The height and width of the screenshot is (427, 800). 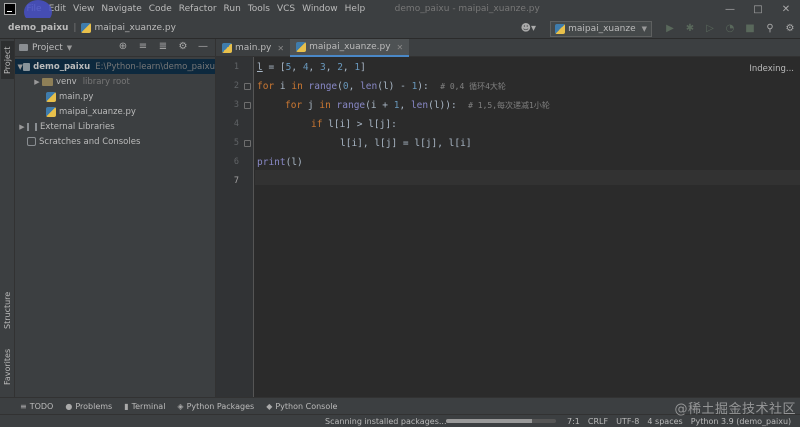 I want to click on tree-item-maipai: maipai_xuanze.py, so click(x=115, y=111).